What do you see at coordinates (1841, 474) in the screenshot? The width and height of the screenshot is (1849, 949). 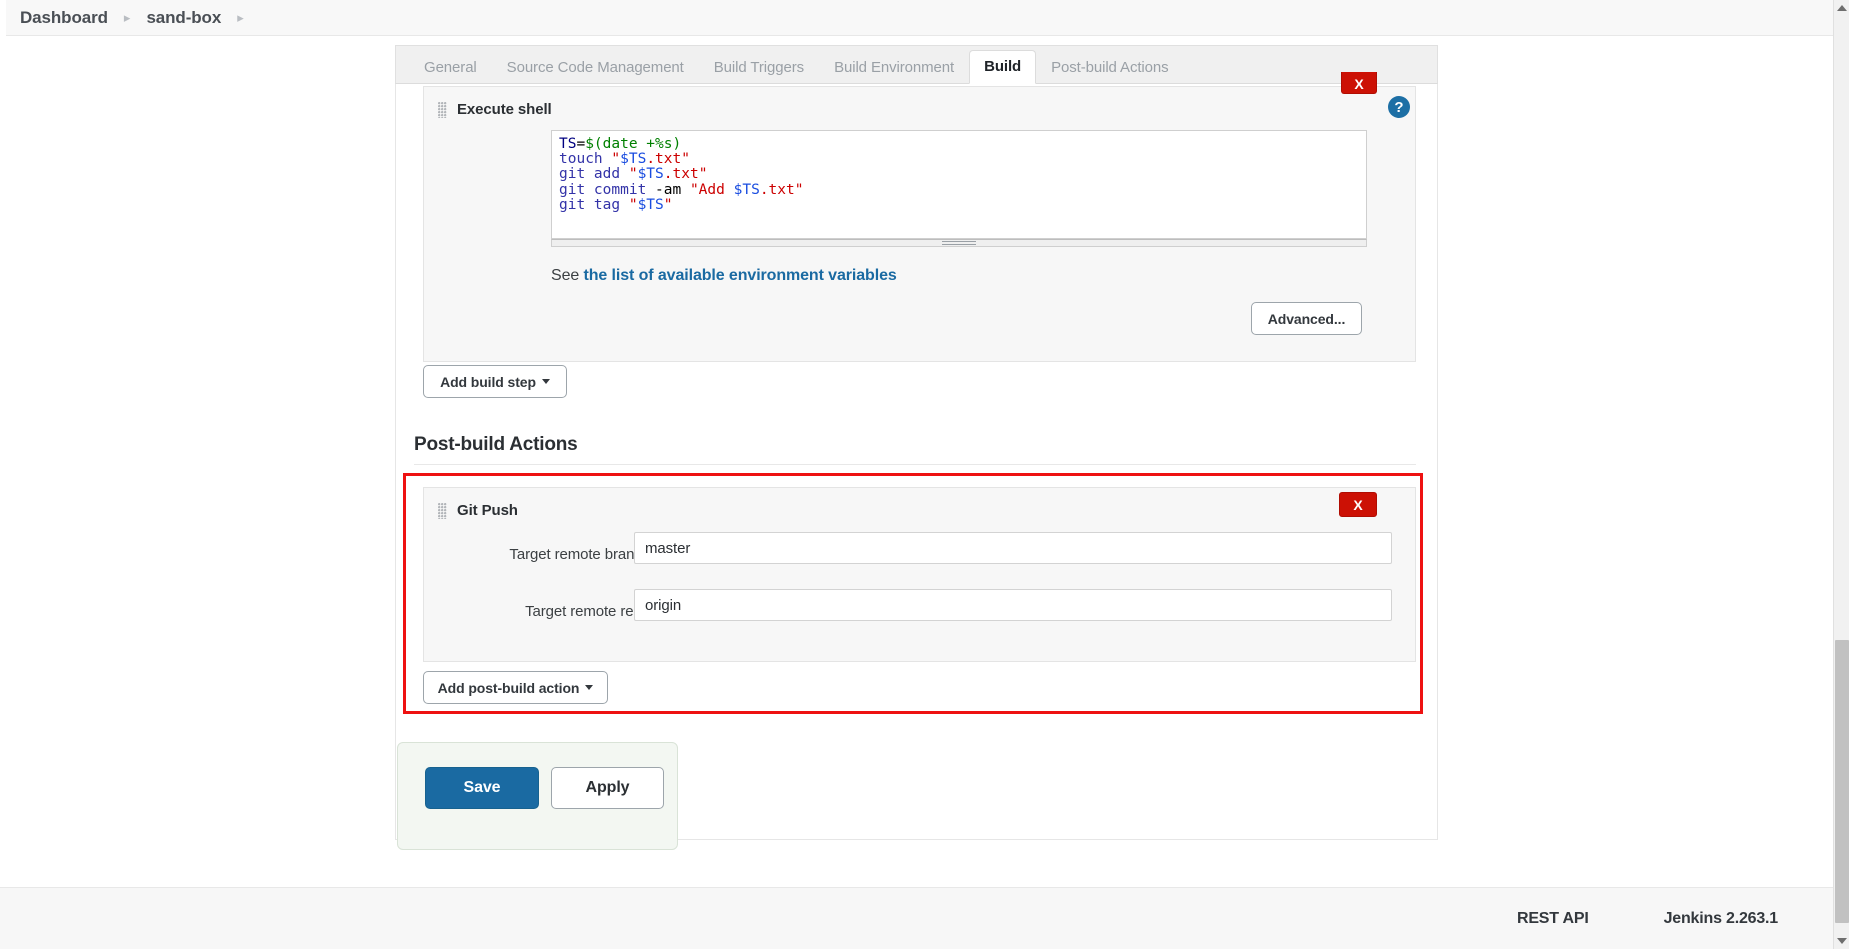 I see `page-scrollbar` at bounding box center [1841, 474].